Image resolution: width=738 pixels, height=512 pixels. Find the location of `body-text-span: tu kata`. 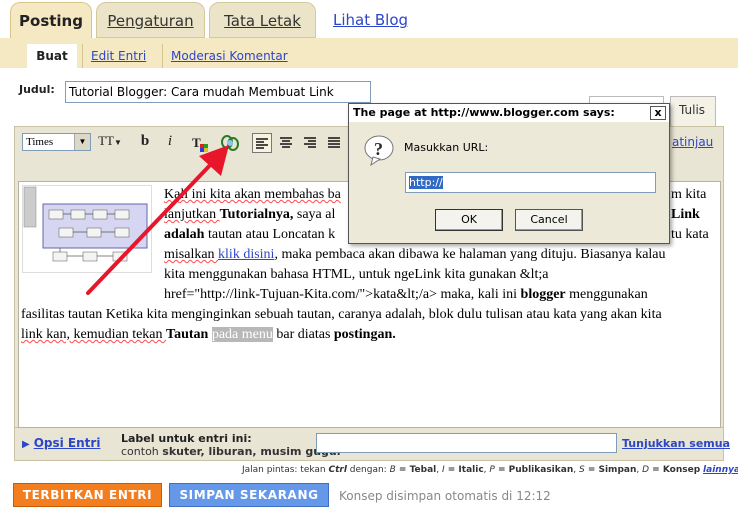

body-text-span: tu kata is located at coordinates (690, 234).